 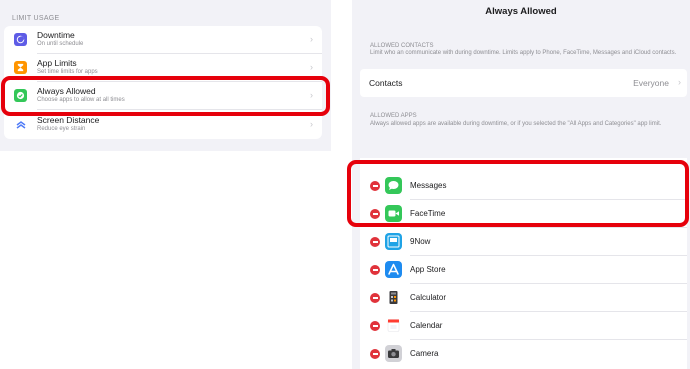 I want to click on calculator-icon, so click(x=393, y=297).